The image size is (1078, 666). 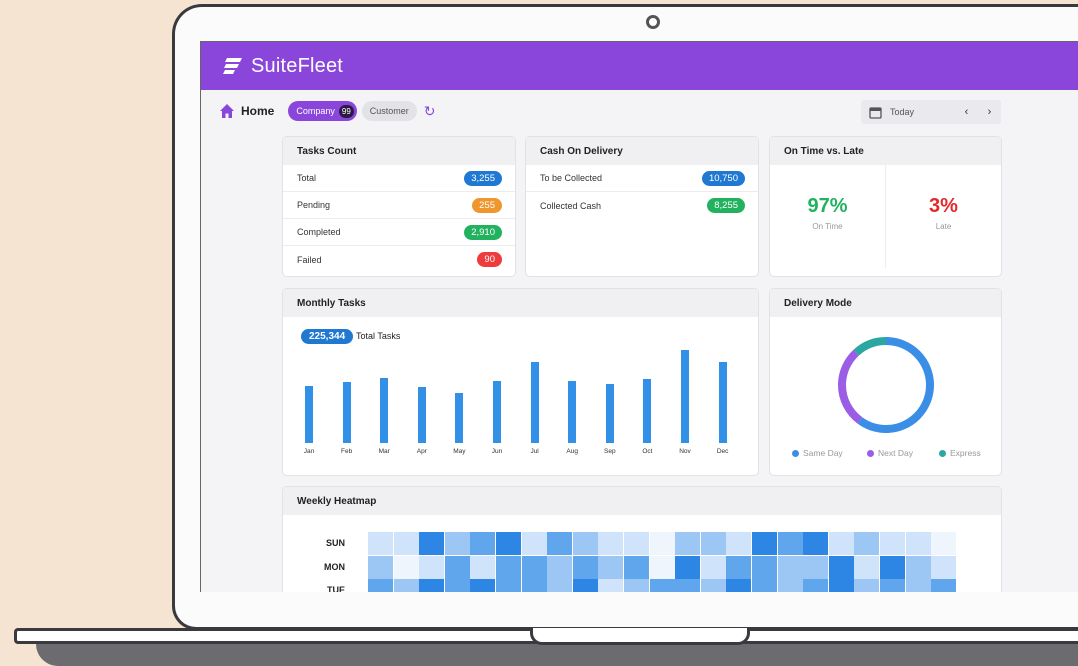 I want to click on date-picker: Today, so click(x=909, y=112).